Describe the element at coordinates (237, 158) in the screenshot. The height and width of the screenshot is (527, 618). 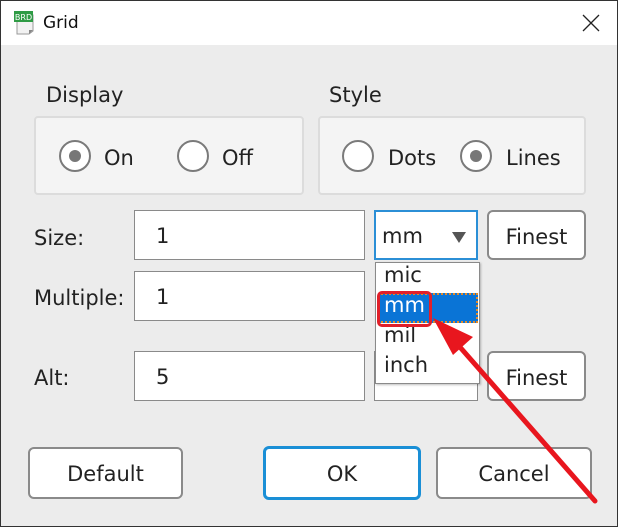
I see `display-off-label: Off` at that location.